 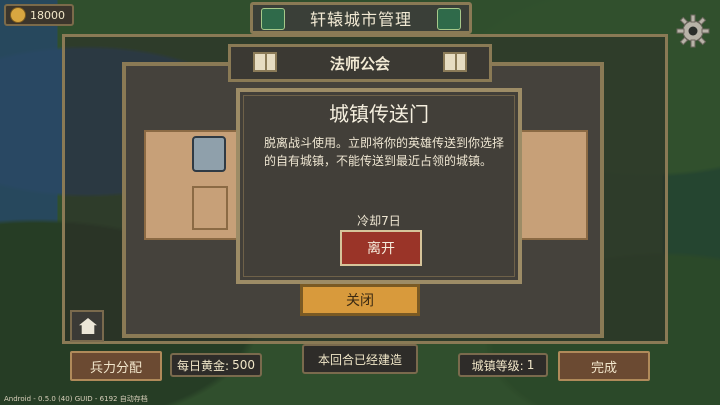 I want to click on spell-scroll-right, so click(x=554, y=185).